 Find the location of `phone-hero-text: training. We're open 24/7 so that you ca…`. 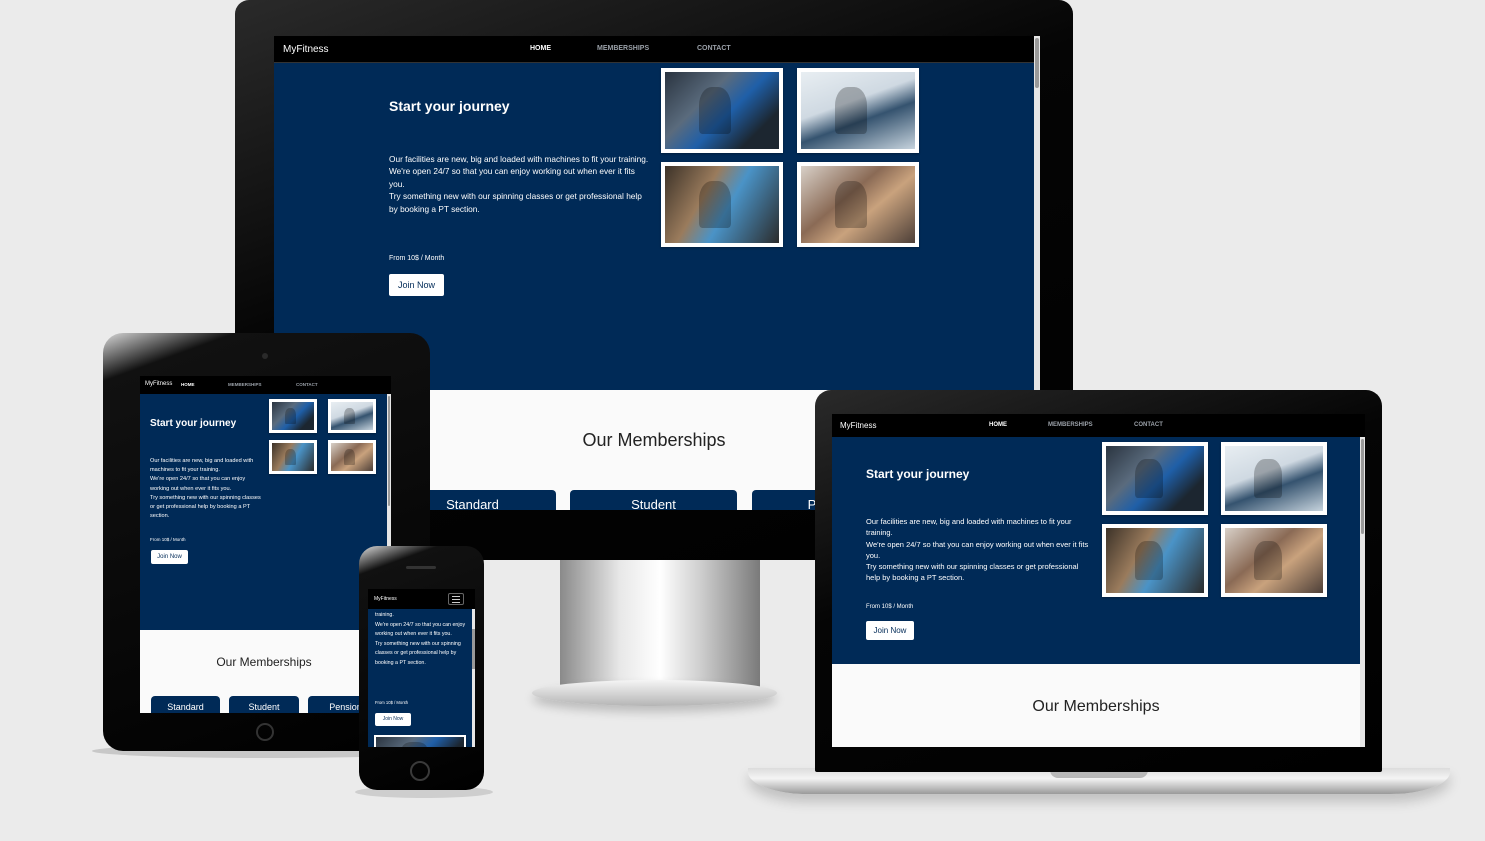

phone-hero-text: training. We're open 24/7 so that you ca… is located at coordinates (420, 639).